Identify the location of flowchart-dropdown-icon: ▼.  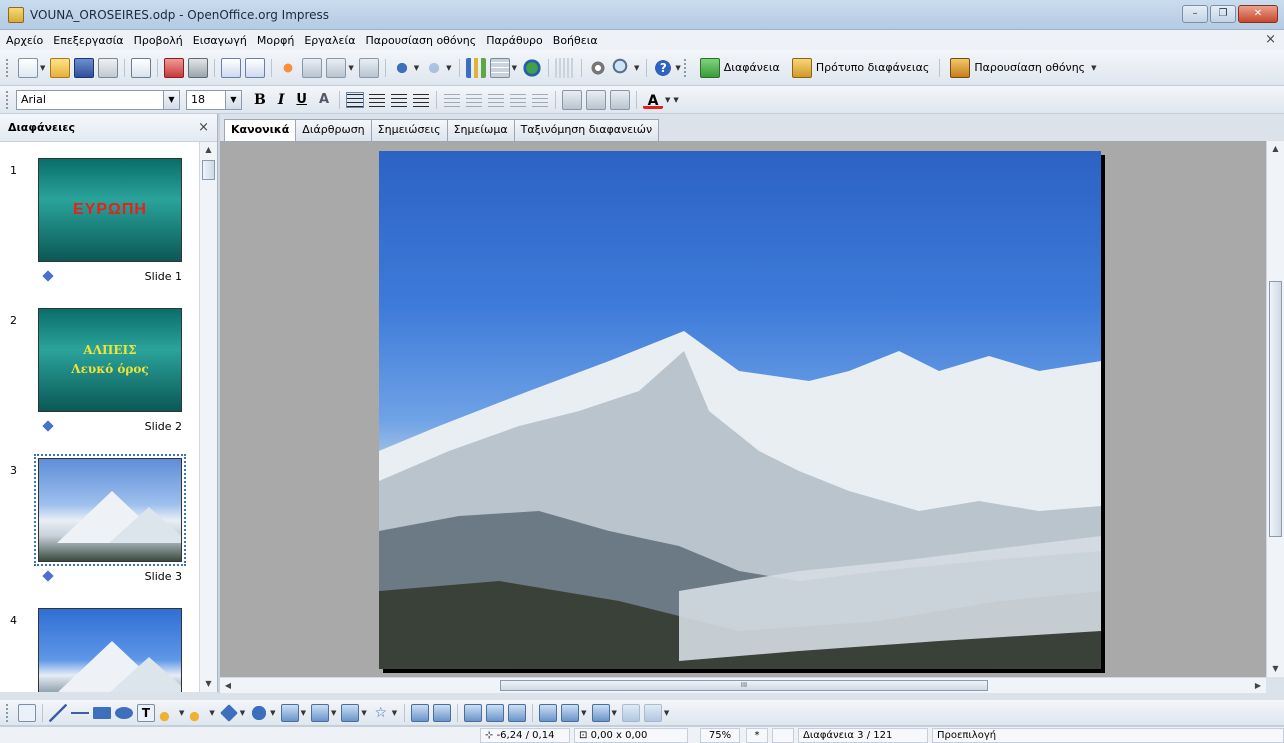
(333, 713).